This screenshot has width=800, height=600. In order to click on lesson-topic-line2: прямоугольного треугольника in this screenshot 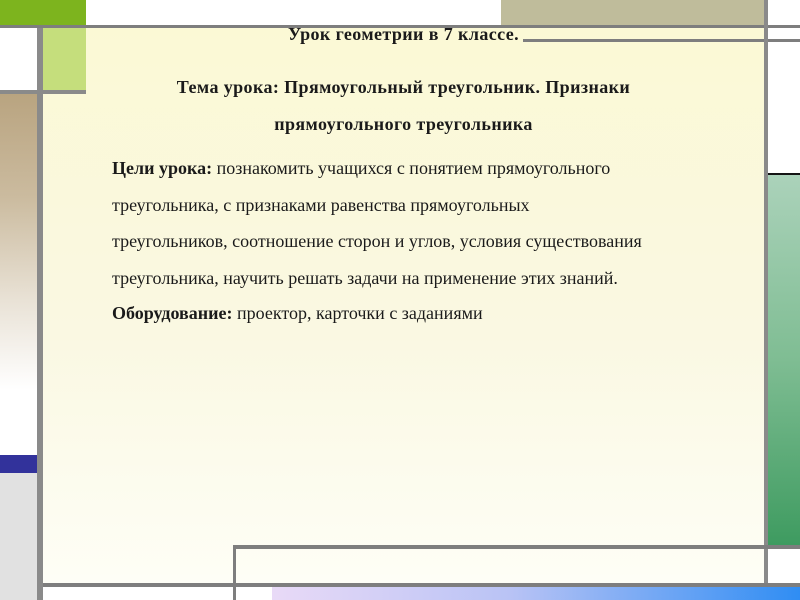, I will do `click(403, 124)`.